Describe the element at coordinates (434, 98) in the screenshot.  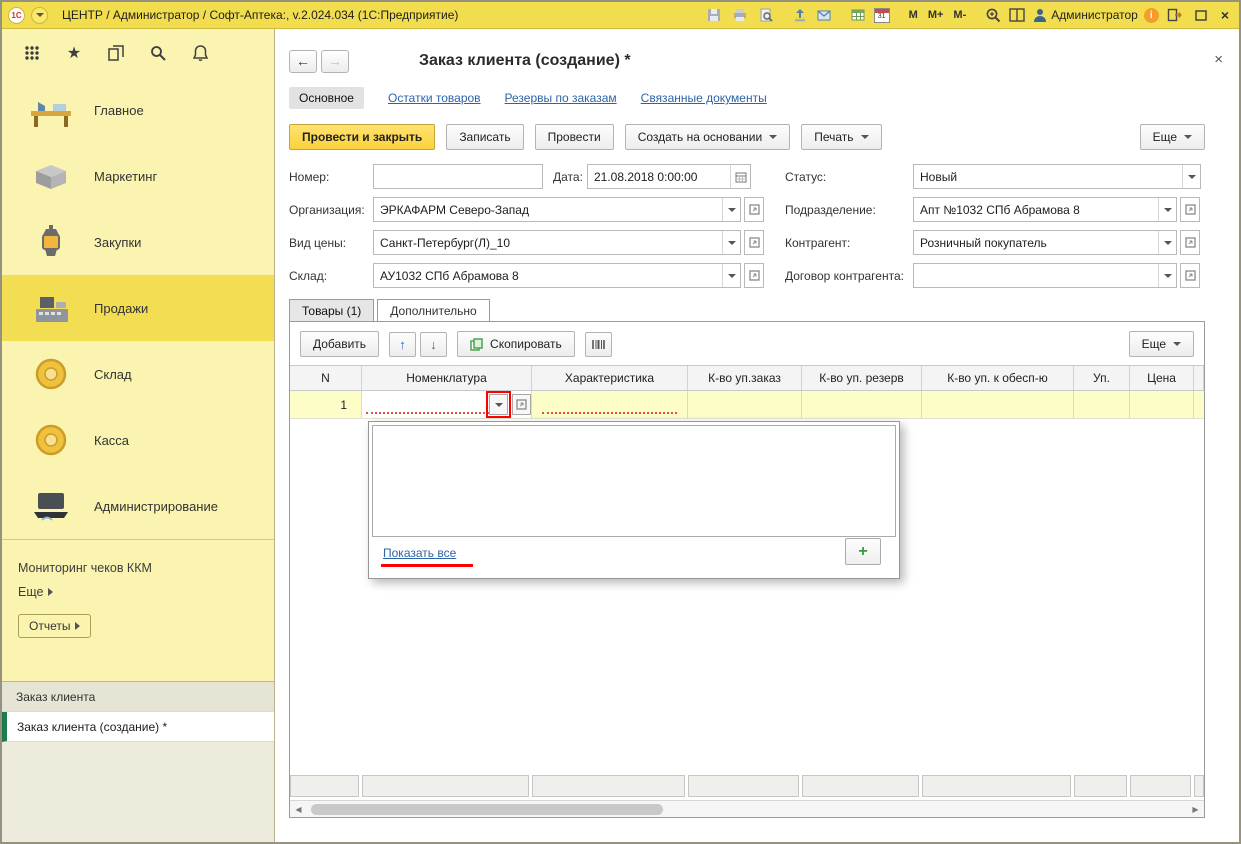
I see `link-ostatki-tovarov: Остатки товаров` at that location.